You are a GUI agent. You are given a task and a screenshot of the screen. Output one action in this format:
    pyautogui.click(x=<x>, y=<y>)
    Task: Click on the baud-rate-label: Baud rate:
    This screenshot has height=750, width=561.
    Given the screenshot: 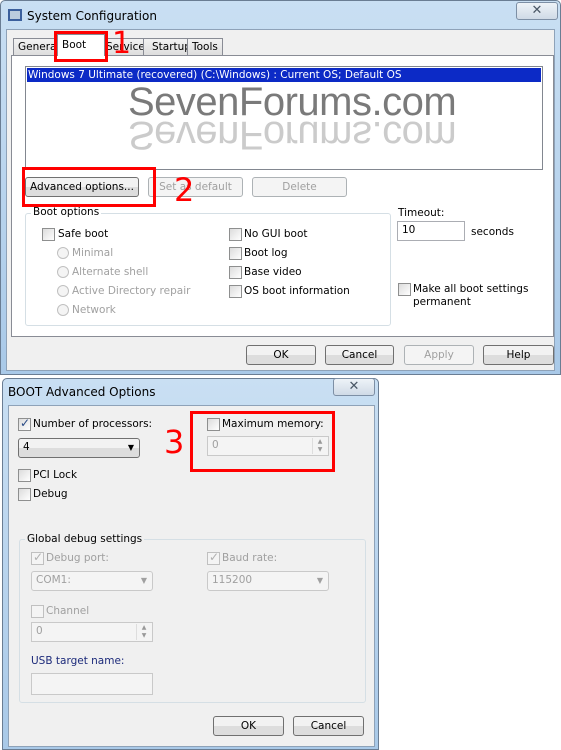 What is the action you would take?
    pyautogui.click(x=250, y=558)
    